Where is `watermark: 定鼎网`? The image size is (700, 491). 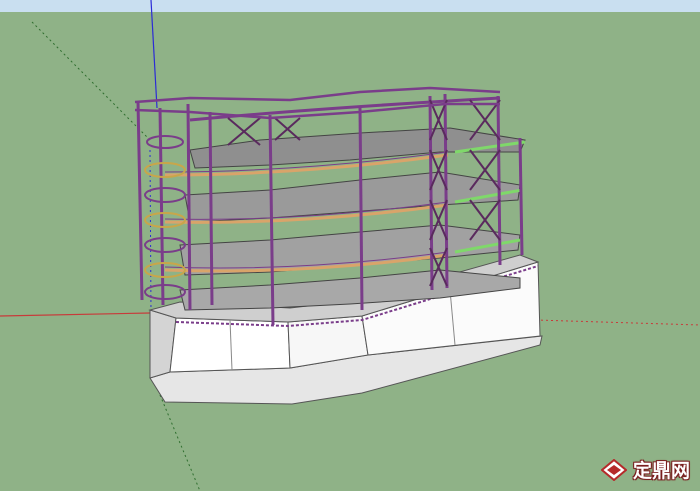
watermark: 定鼎网 is located at coordinates (645, 469).